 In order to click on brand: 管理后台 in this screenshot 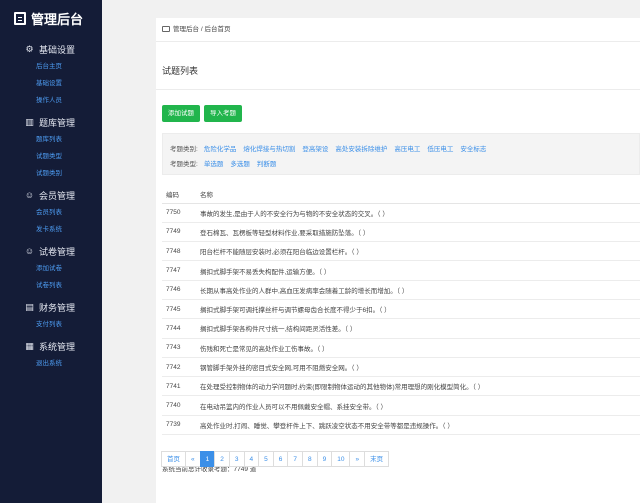, I will do `click(51, 18)`.